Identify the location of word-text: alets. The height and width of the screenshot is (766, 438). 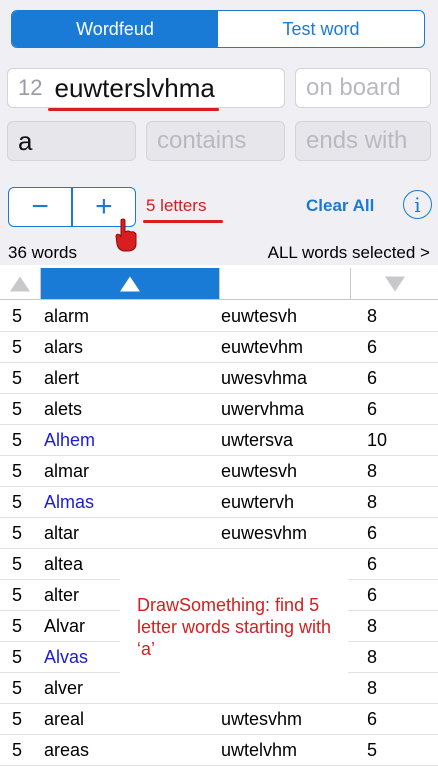
(63, 409).